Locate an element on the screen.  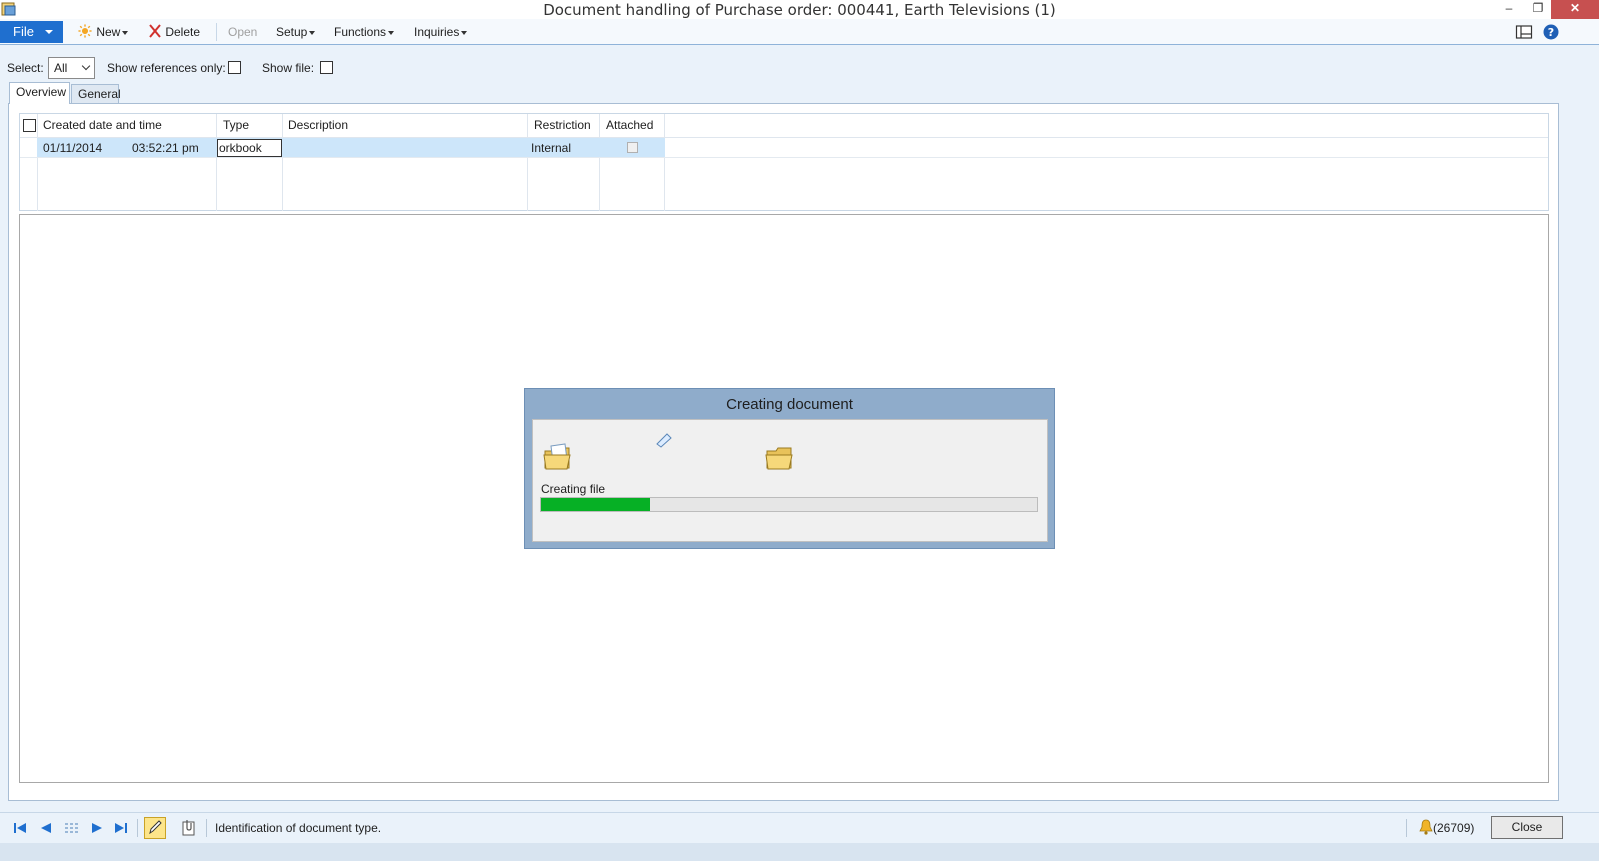
select-dropdown: All is located at coordinates (71, 68).